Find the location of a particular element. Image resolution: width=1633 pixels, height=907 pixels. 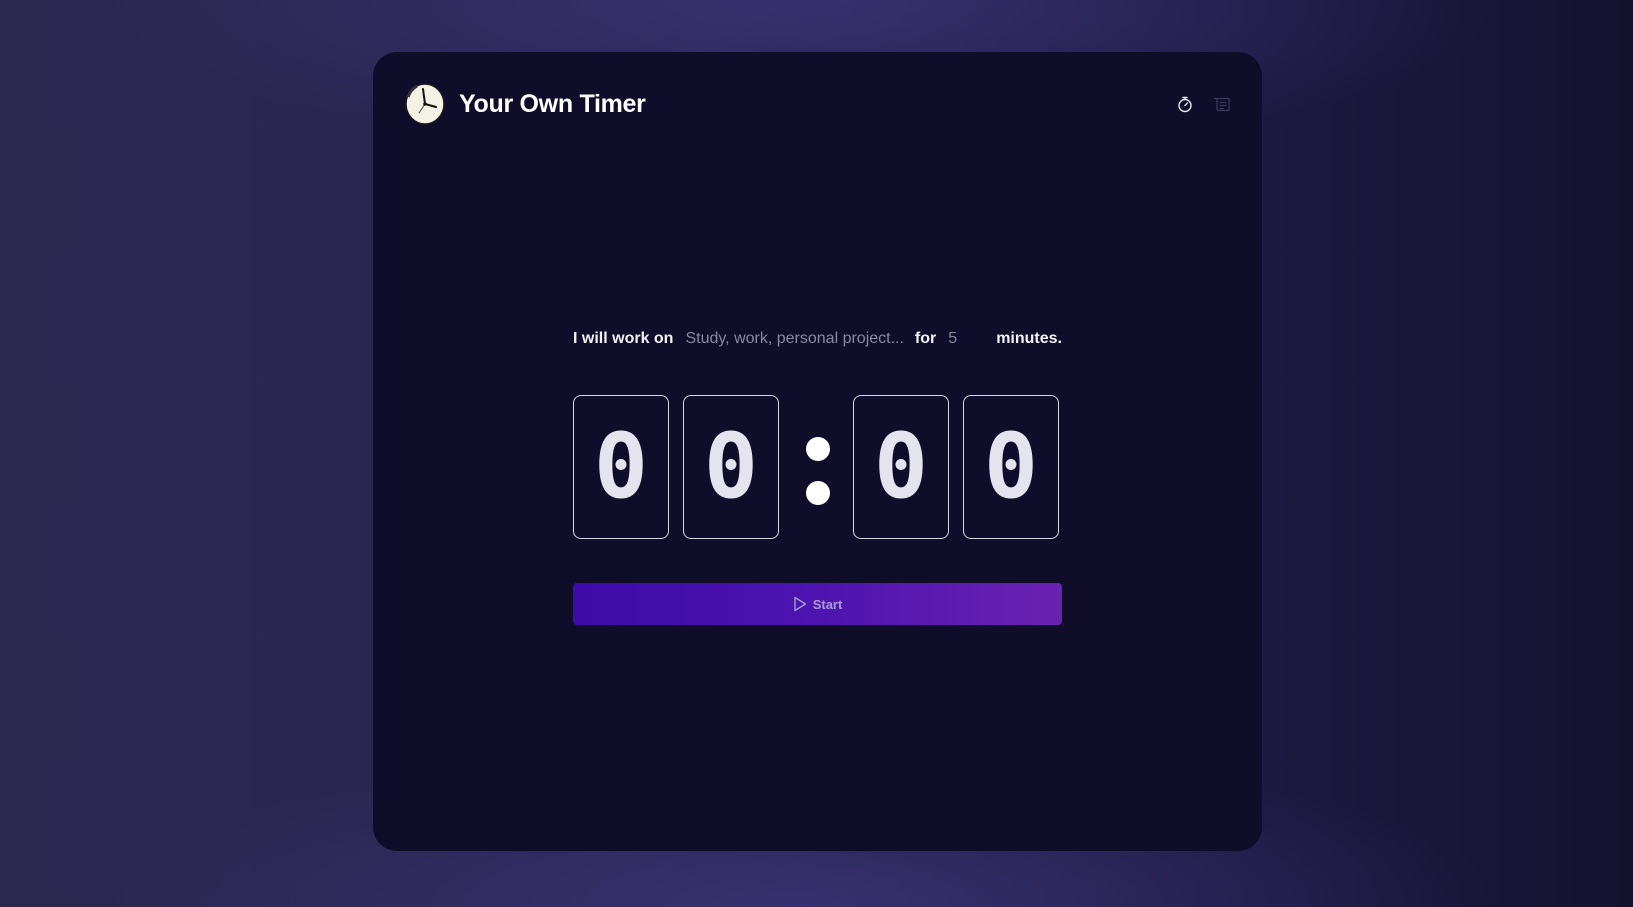

separator-dot-bottom is located at coordinates (818, 493).